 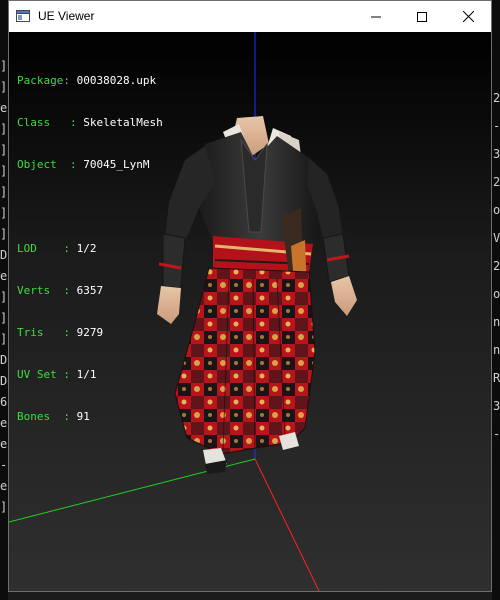 What do you see at coordinates (116, 164) in the screenshot?
I see `object-value: 70045_LynM` at bounding box center [116, 164].